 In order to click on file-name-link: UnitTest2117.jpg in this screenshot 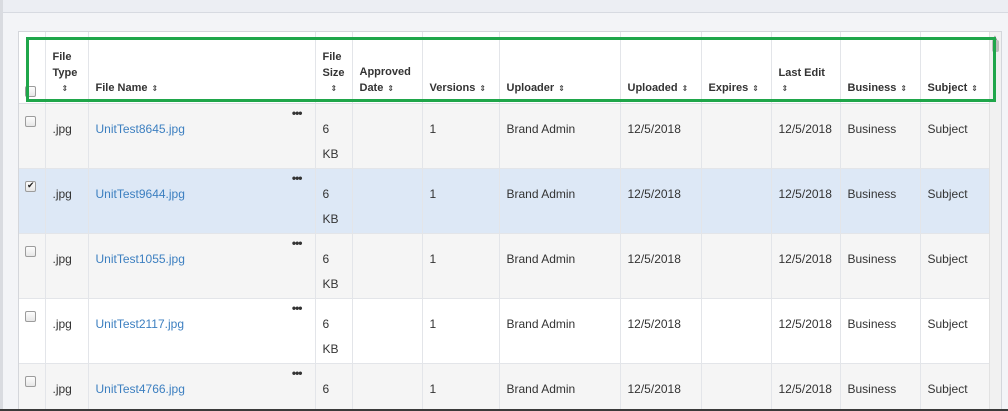, I will do `click(140, 324)`.